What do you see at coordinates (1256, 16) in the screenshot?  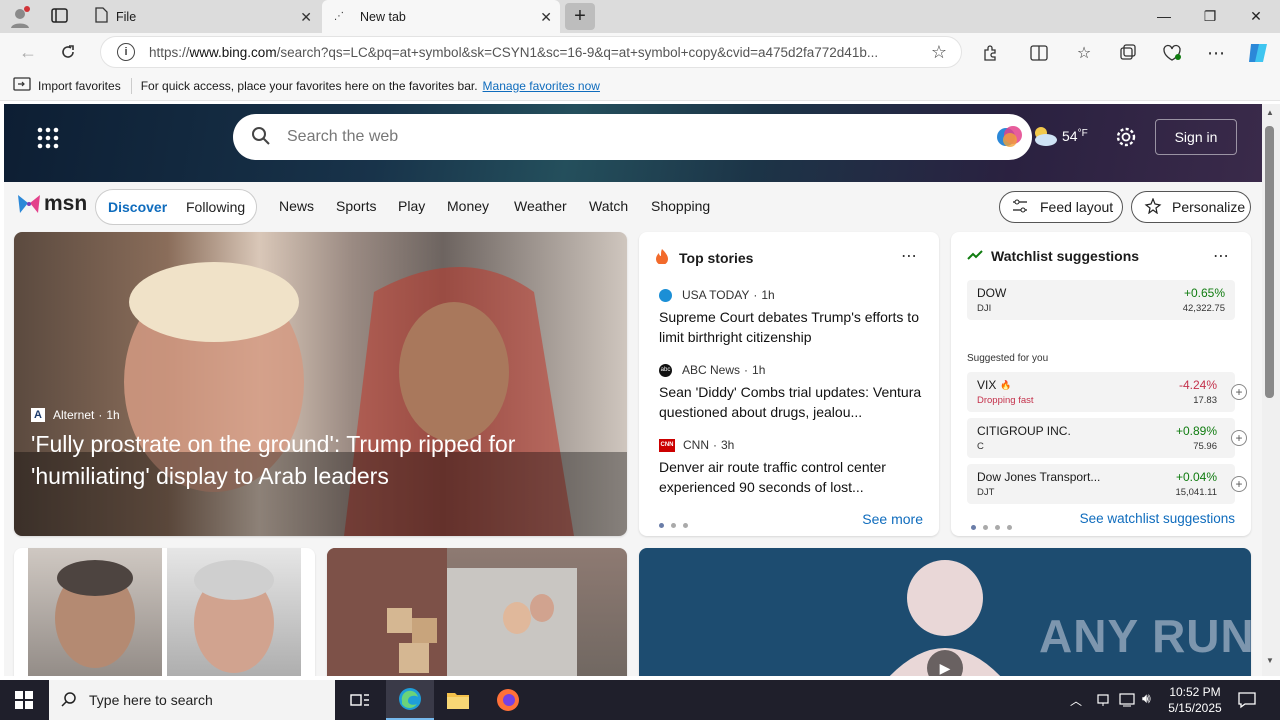 I see `close-window-button: ✕` at bounding box center [1256, 16].